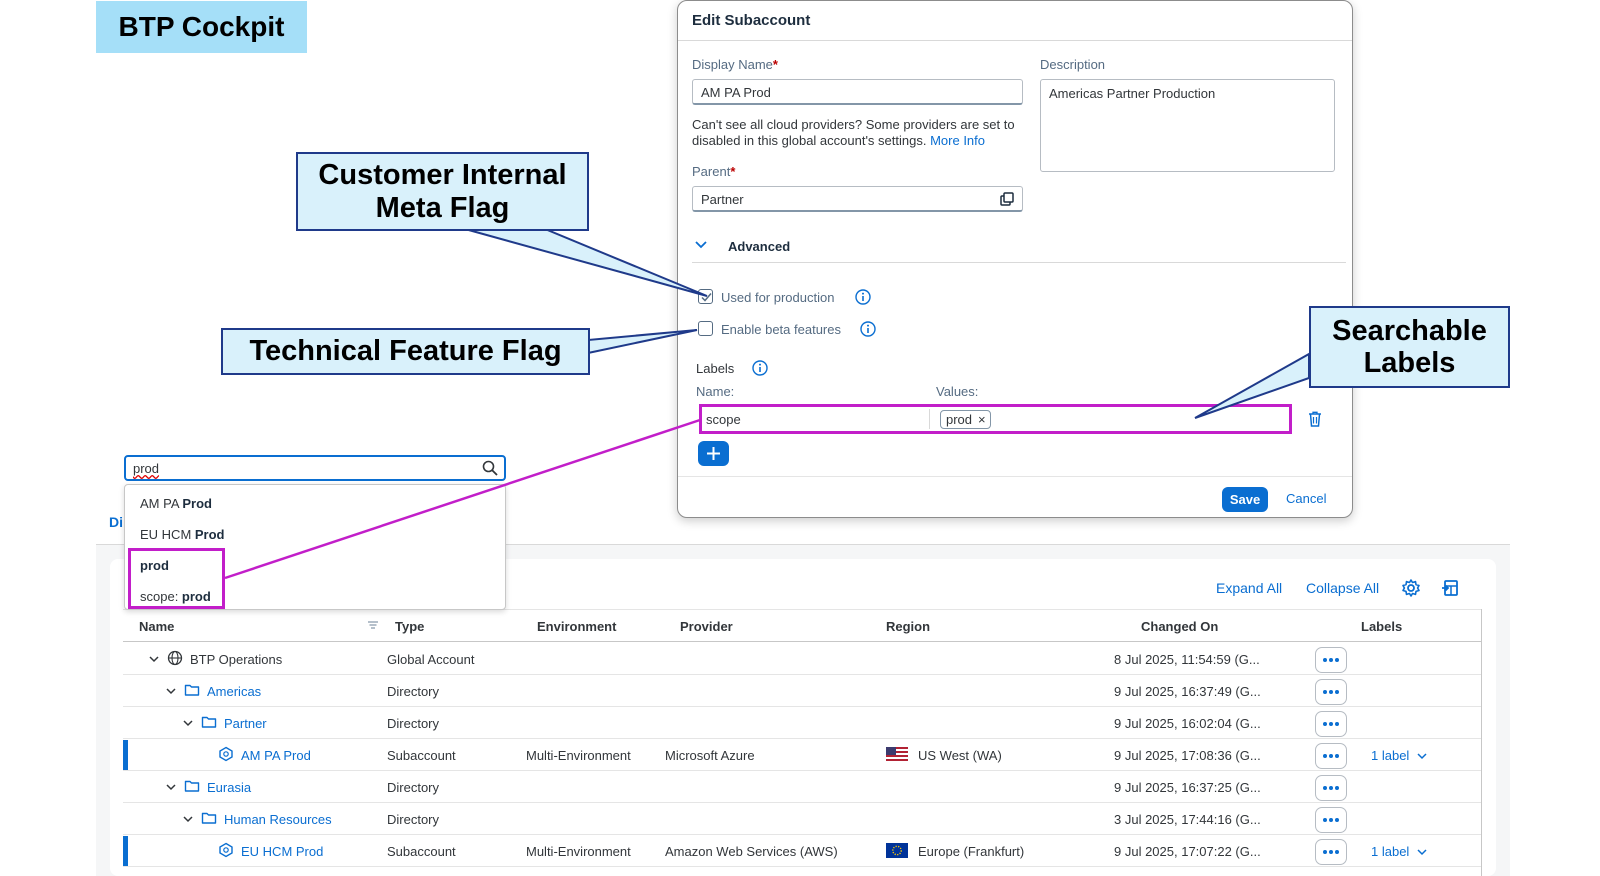  What do you see at coordinates (908, 626) in the screenshot?
I see `column-header-region: Region` at bounding box center [908, 626].